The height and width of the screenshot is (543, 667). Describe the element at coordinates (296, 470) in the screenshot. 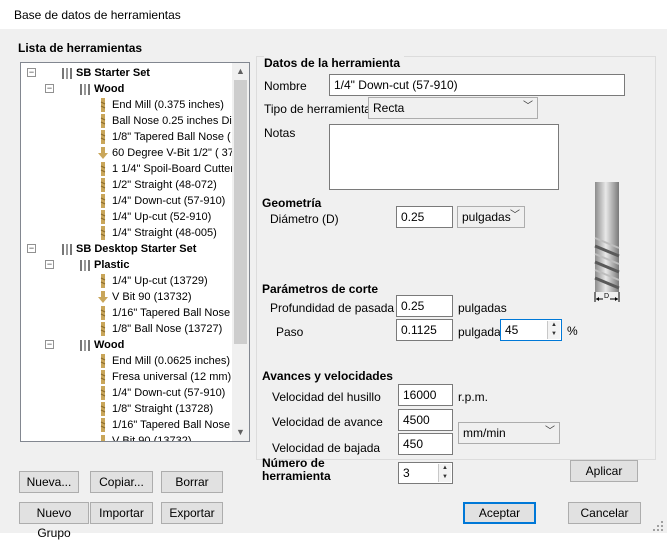

I see `tool-number-label: Número de herramienta` at that location.